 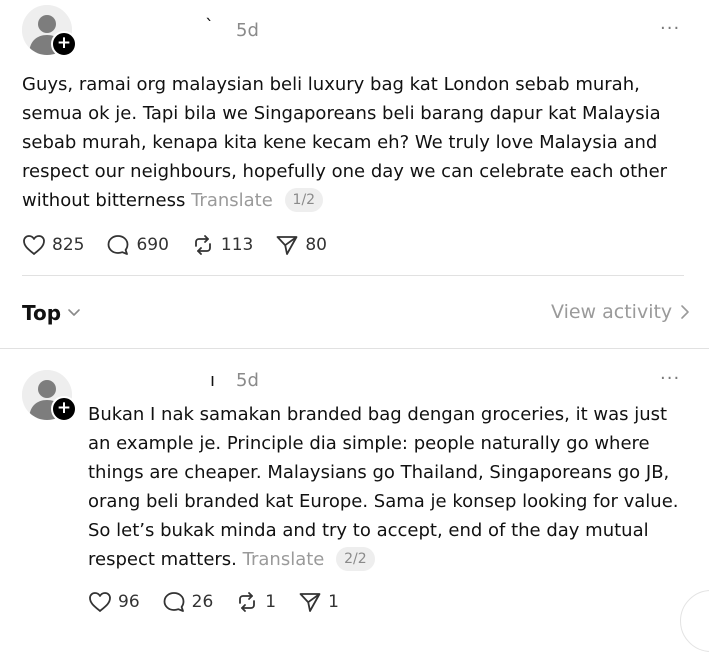 What do you see at coordinates (209, 26) in the screenshot?
I see `username: `` at bounding box center [209, 26].